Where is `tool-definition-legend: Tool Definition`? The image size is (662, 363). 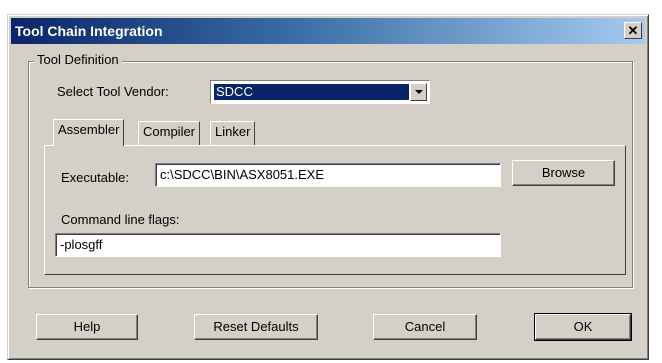
tool-definition-legend: Tool Definition is located at coordinates (78, 59).